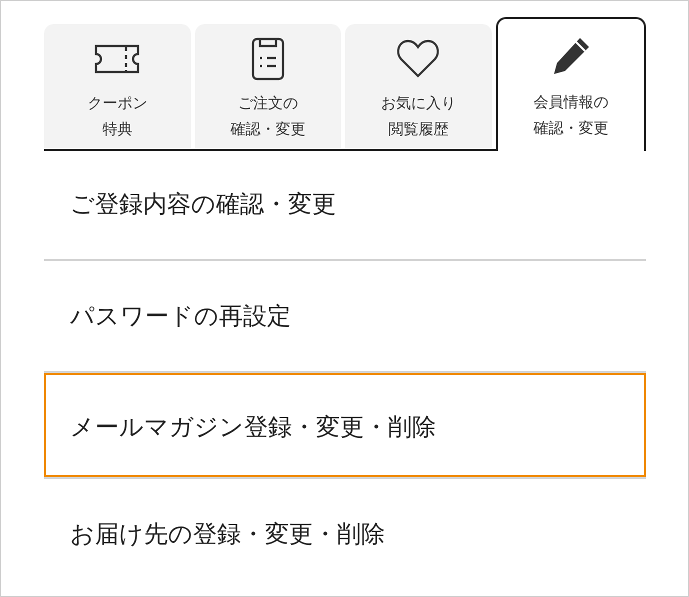 This screenshot has height=597, width=689. What do you see at coordinates (571, 84) in the screenshot?
I see `tab: 会員情報の 確認・変更` at bounding box center [571, 84].